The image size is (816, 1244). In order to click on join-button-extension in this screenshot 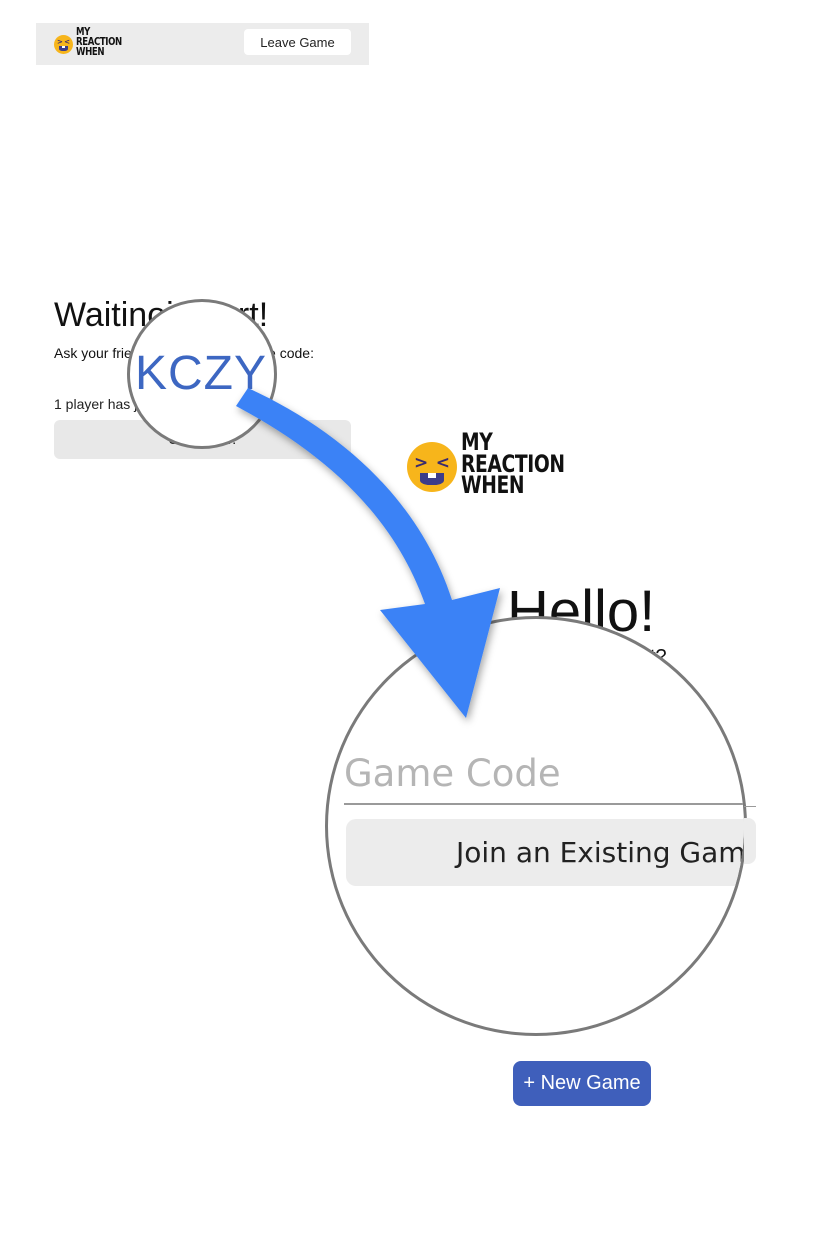, I will do `click(750, 841)`.